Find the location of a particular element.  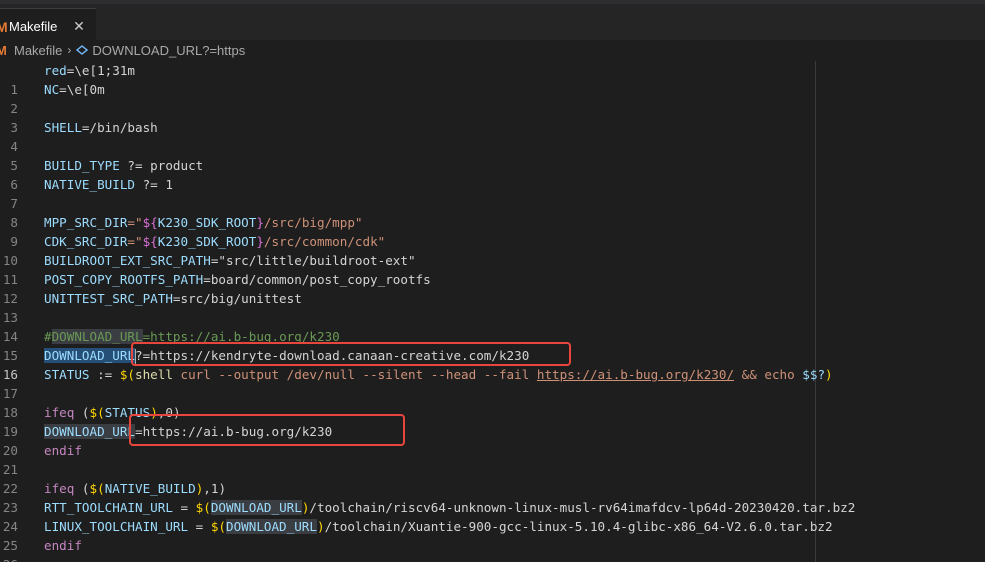

tab-bar: M Makefile ✕ is located at coordinates (492, 22).